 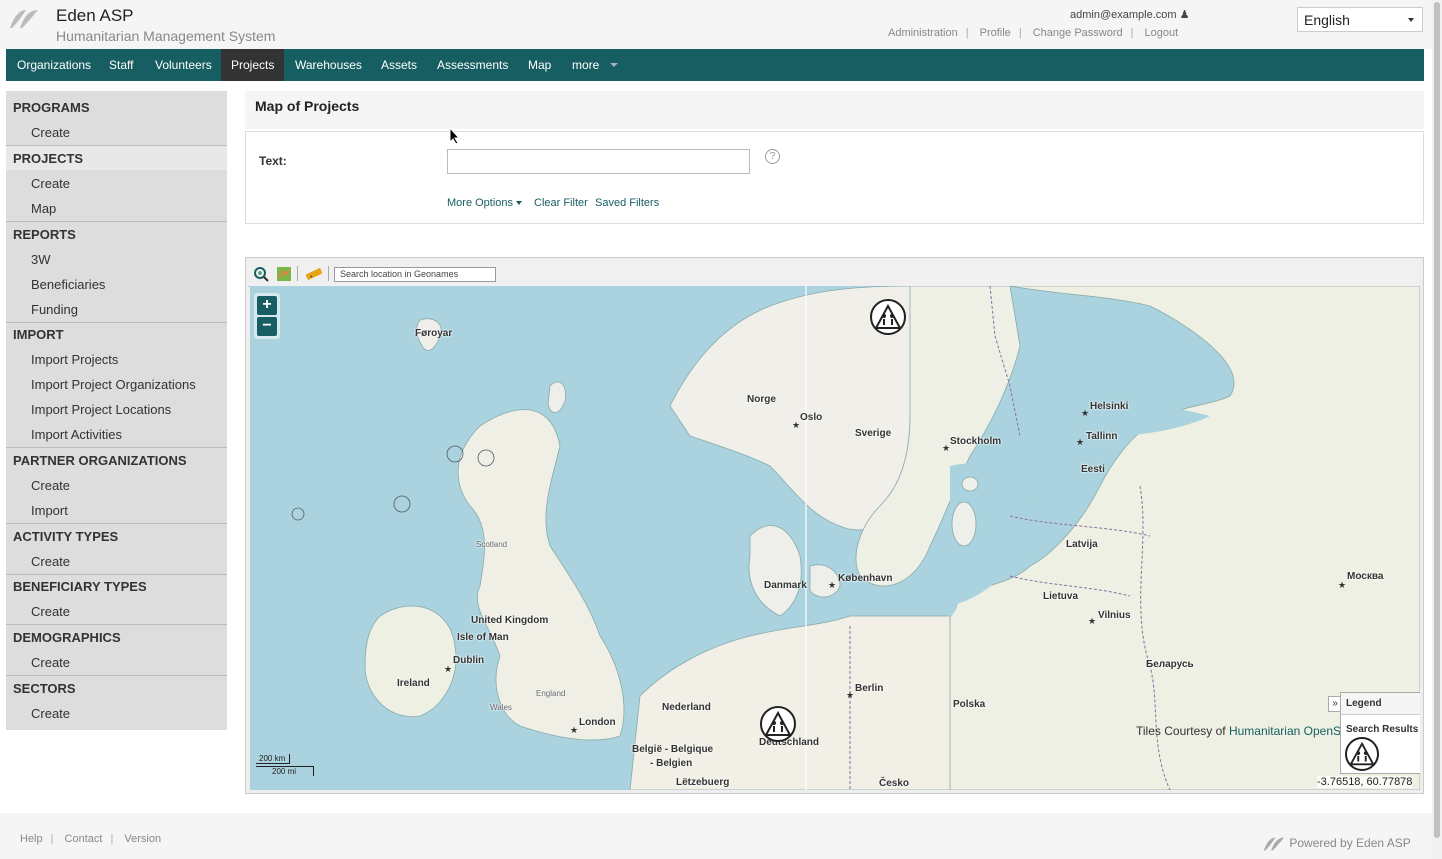 I want to click on sidebar-heading-beneficiary-types: BENEFICIARY TYPES, so click(x=80, y=586).